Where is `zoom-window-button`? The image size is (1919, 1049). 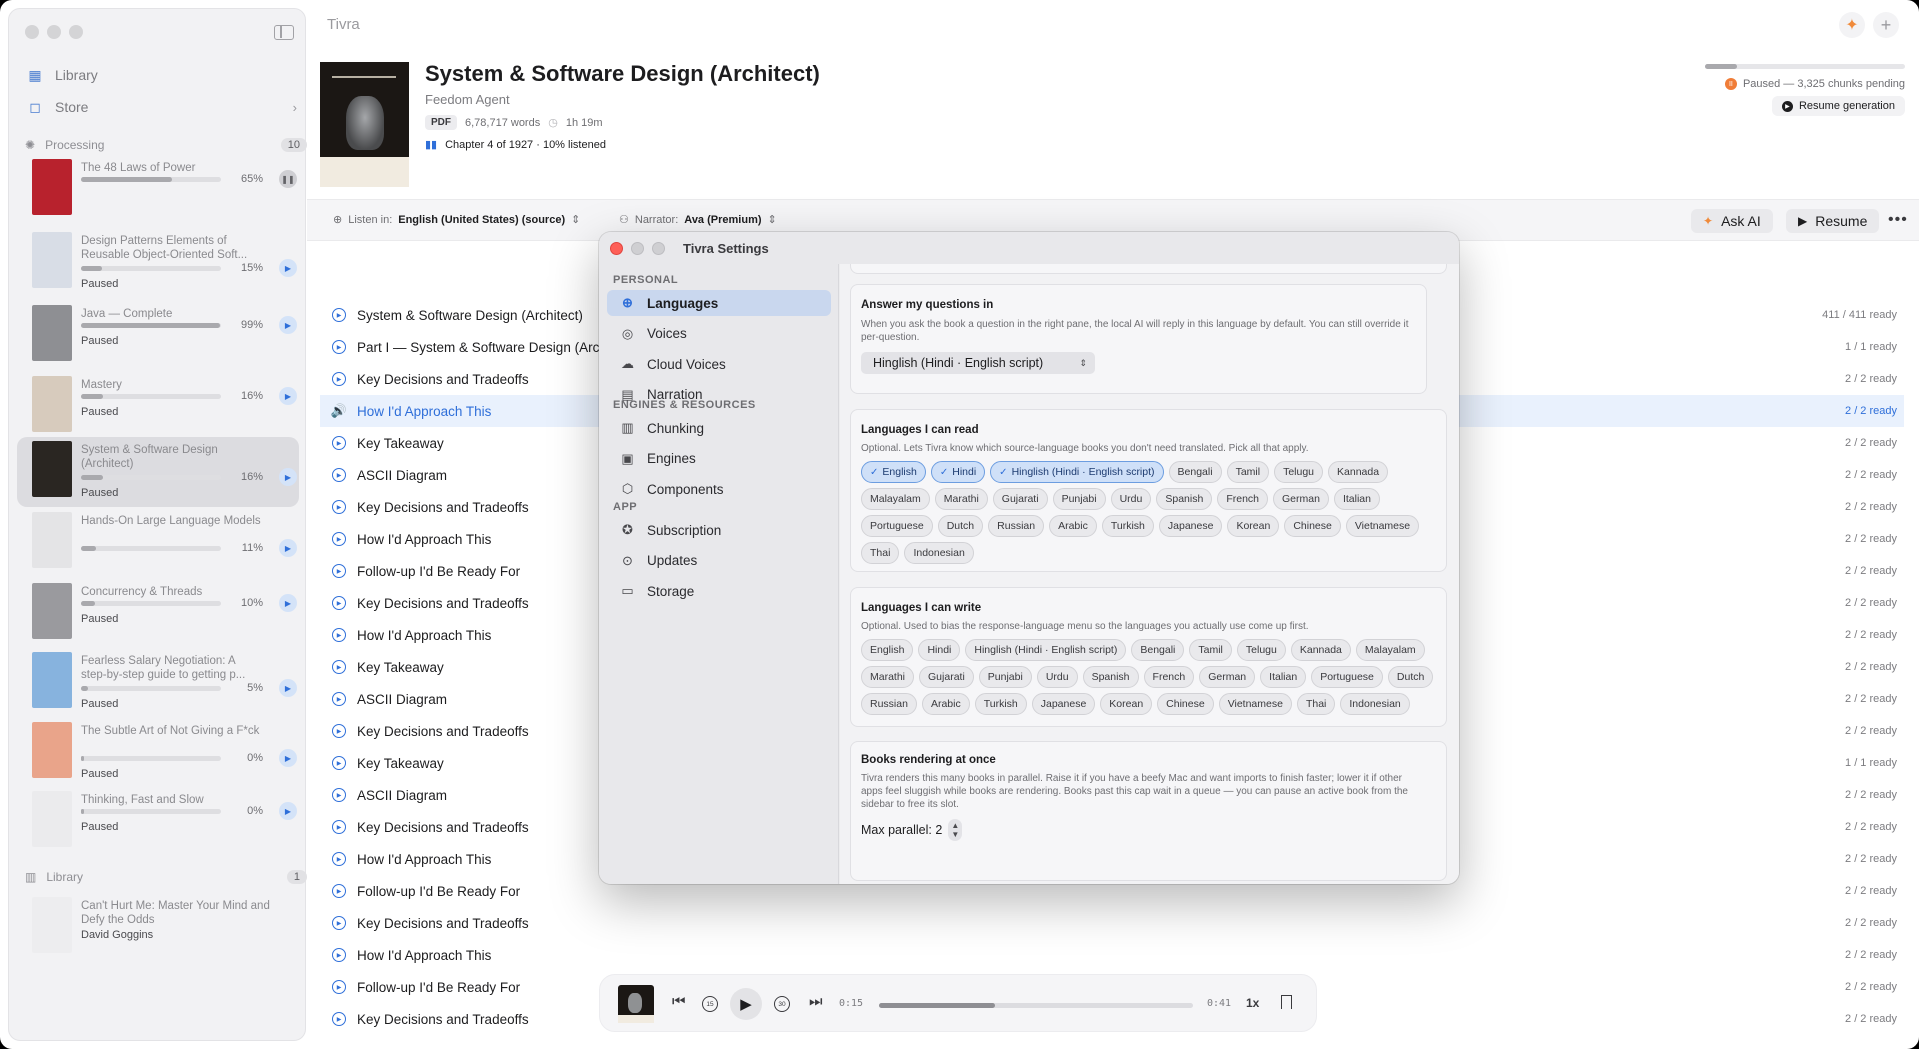
zoom-window-button is located at coordinates (76, 32).